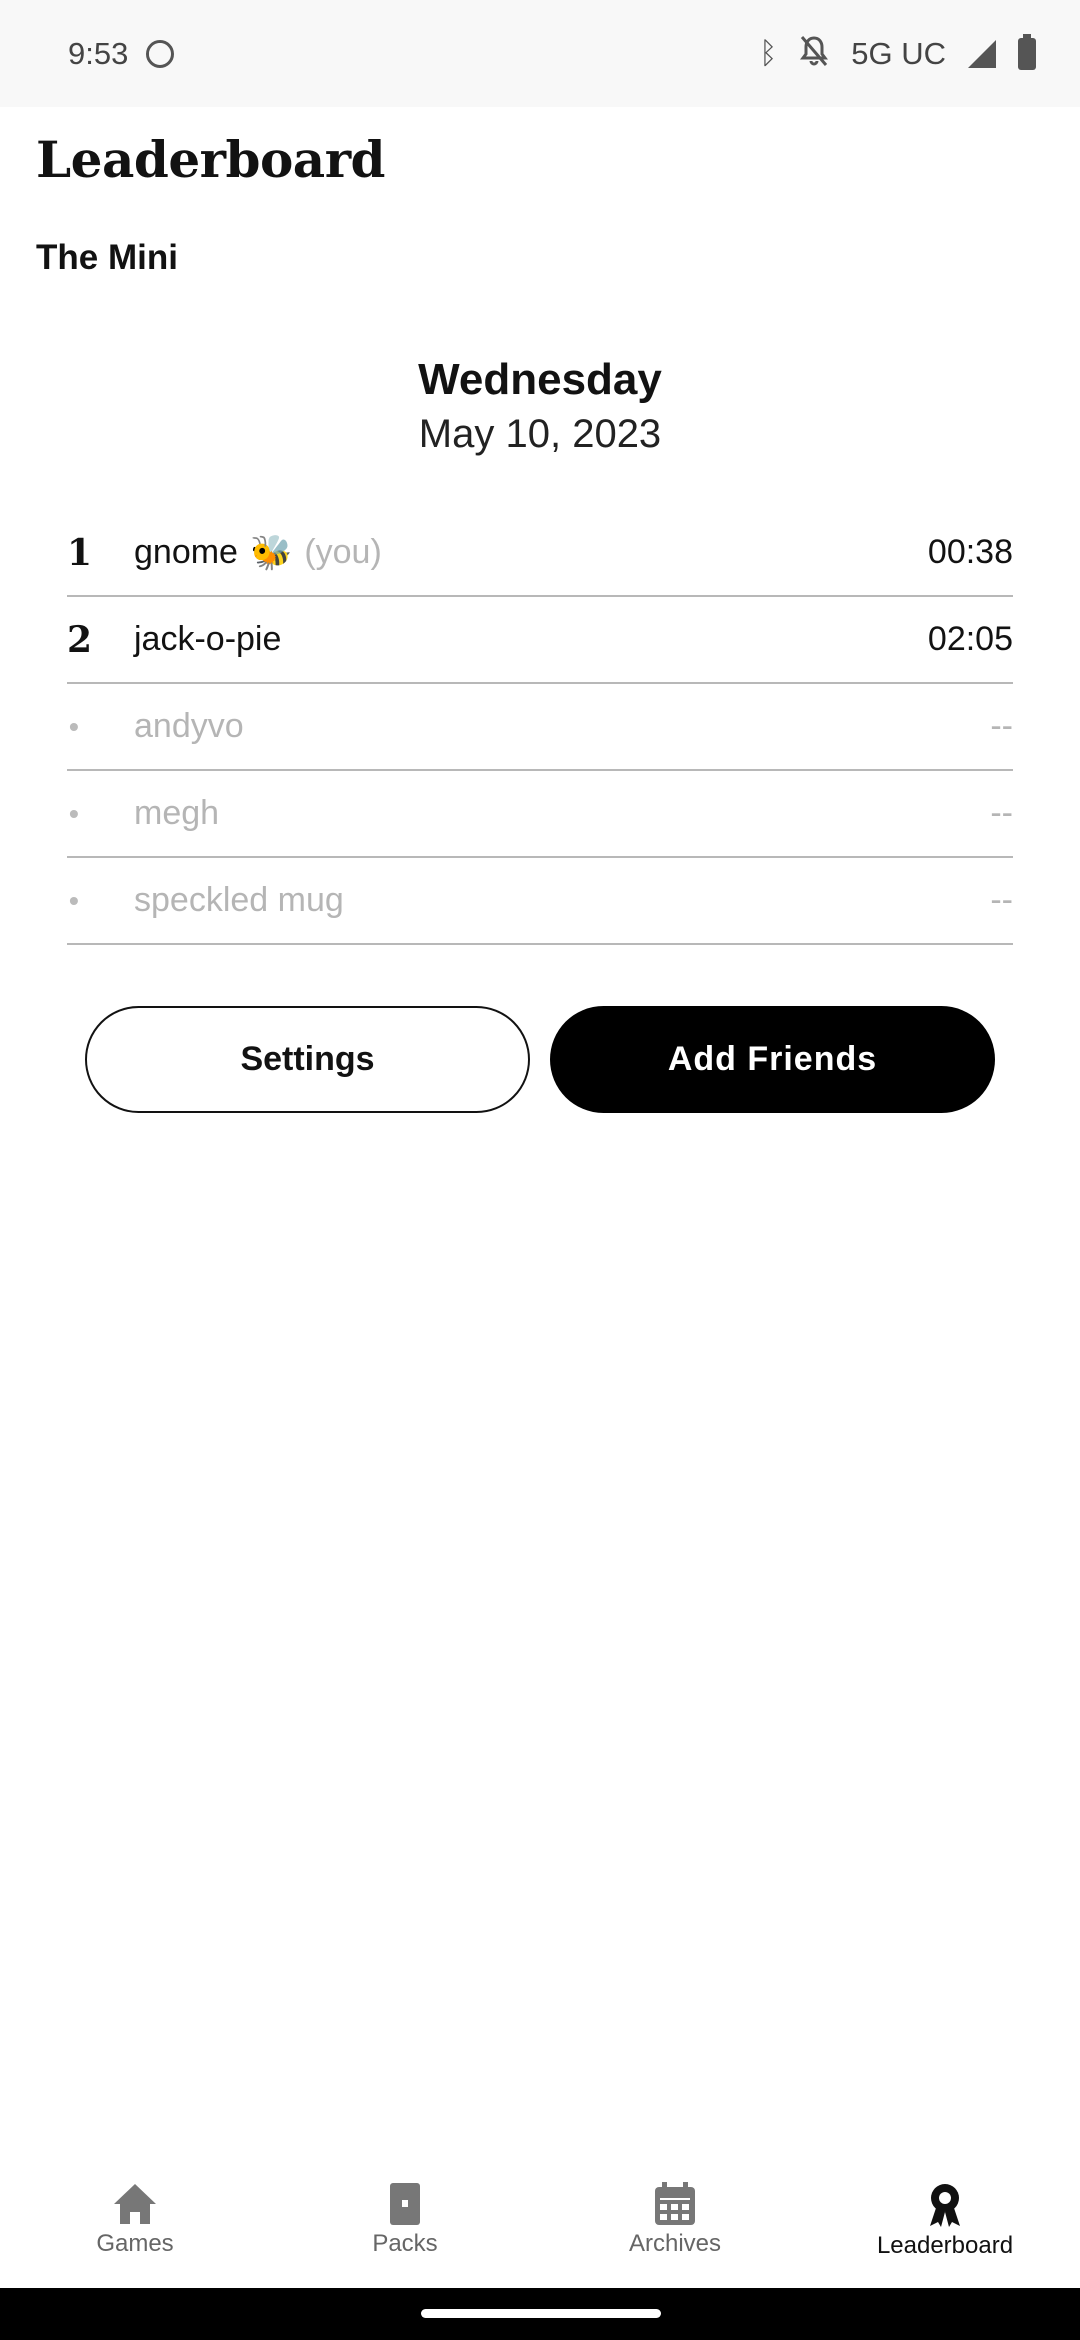 Image resolution: width=1080 pixels, height=2340 pixels. What do you see at coordinates (982, 53) in the screenshot?
I see `signal-icon` at bounding box center [982, 53].